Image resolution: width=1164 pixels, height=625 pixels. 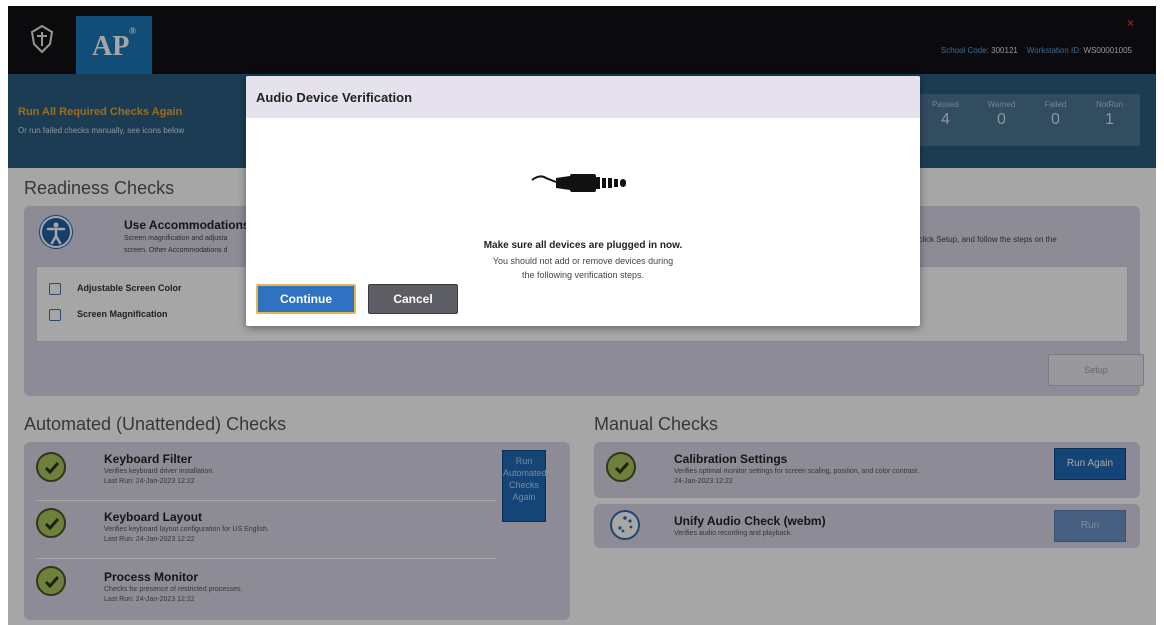 What do you see at coordinates (583, 275) in the screenshot?
I see `dialog-message-line3: the following verification steps.` at bounding box center [583, 275].